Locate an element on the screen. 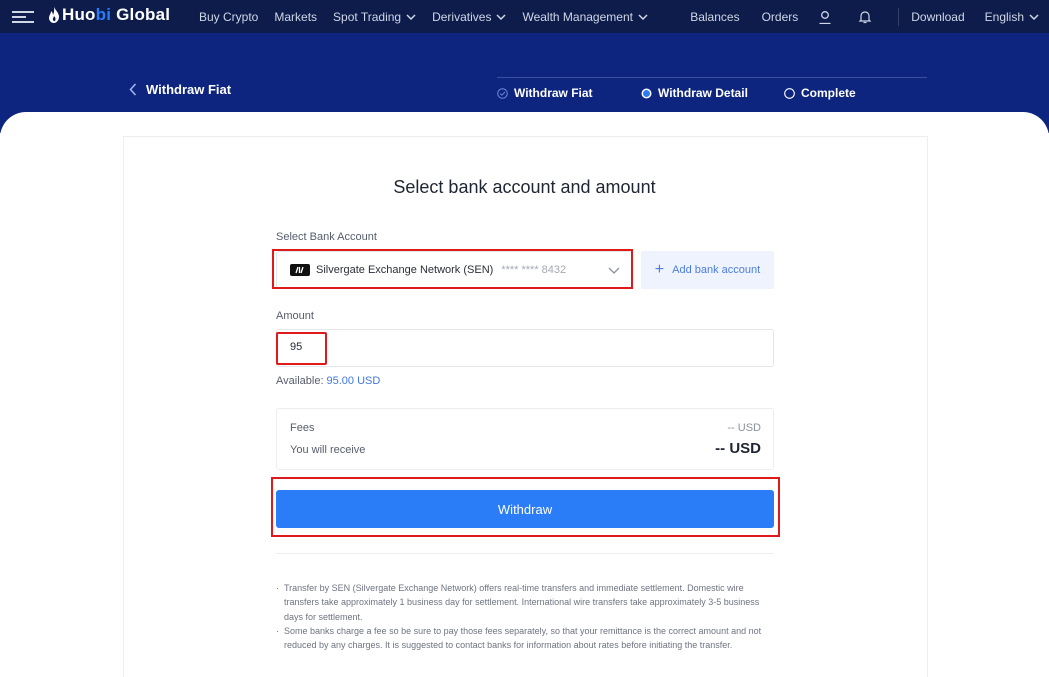 Image resolution: width=1049 pixels, height=677 pixels. nav-buy-crypto: Buy Crypto is located at coordinates (228, 17).